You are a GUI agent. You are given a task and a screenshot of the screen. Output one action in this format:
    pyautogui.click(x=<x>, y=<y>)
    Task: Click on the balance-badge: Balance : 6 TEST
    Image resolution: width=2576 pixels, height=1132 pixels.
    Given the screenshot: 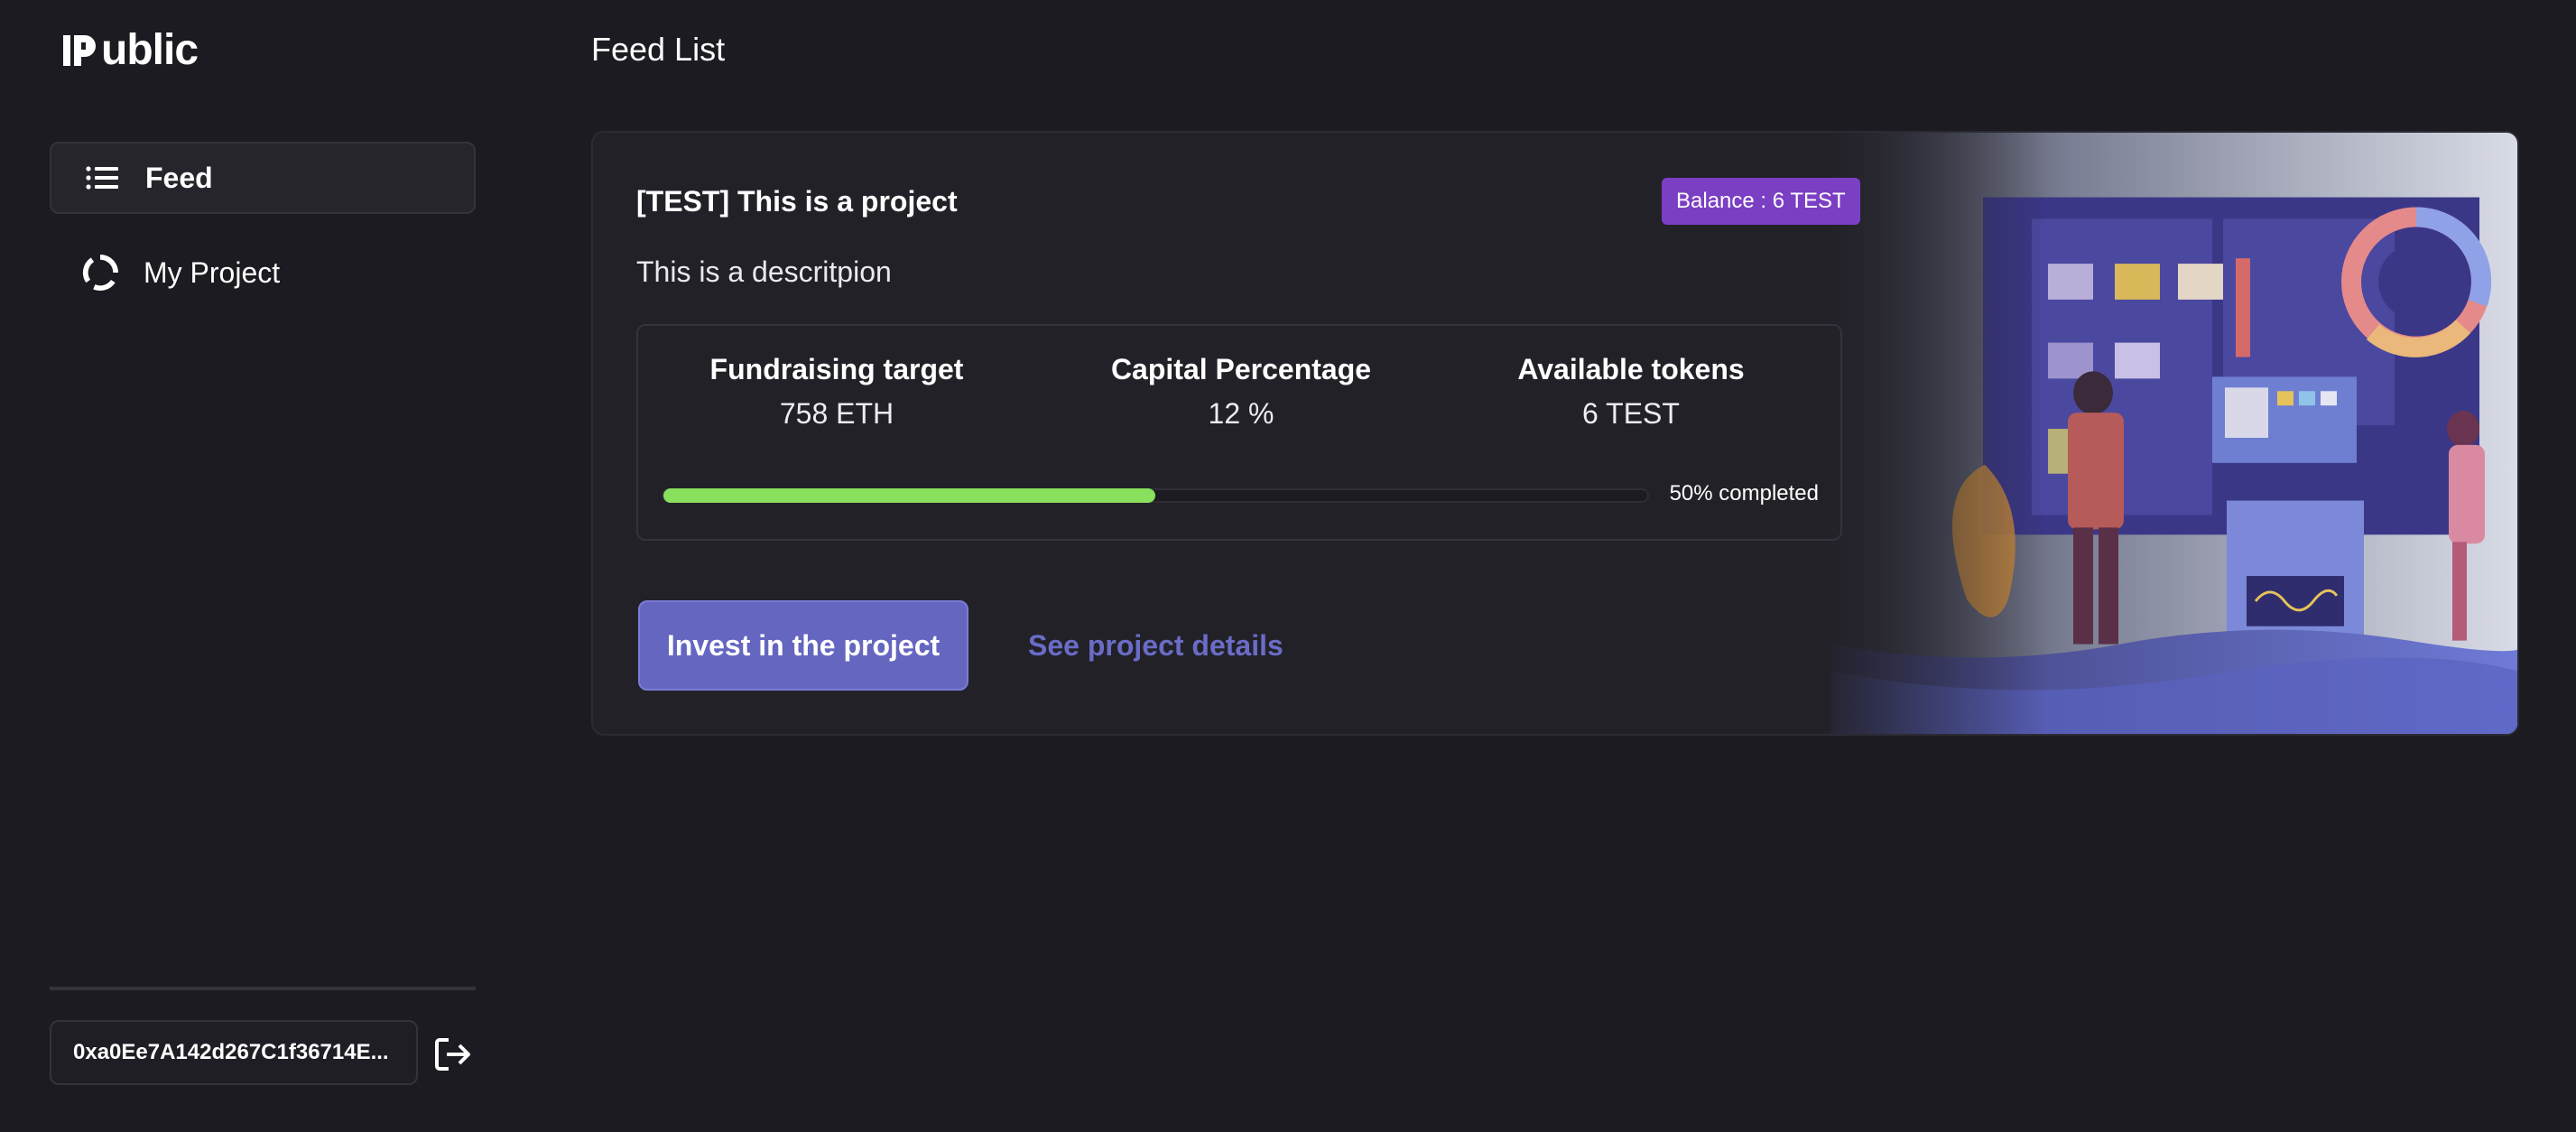 What is the action you would take?
    pyautogui.click(x=1761, y=202)
    